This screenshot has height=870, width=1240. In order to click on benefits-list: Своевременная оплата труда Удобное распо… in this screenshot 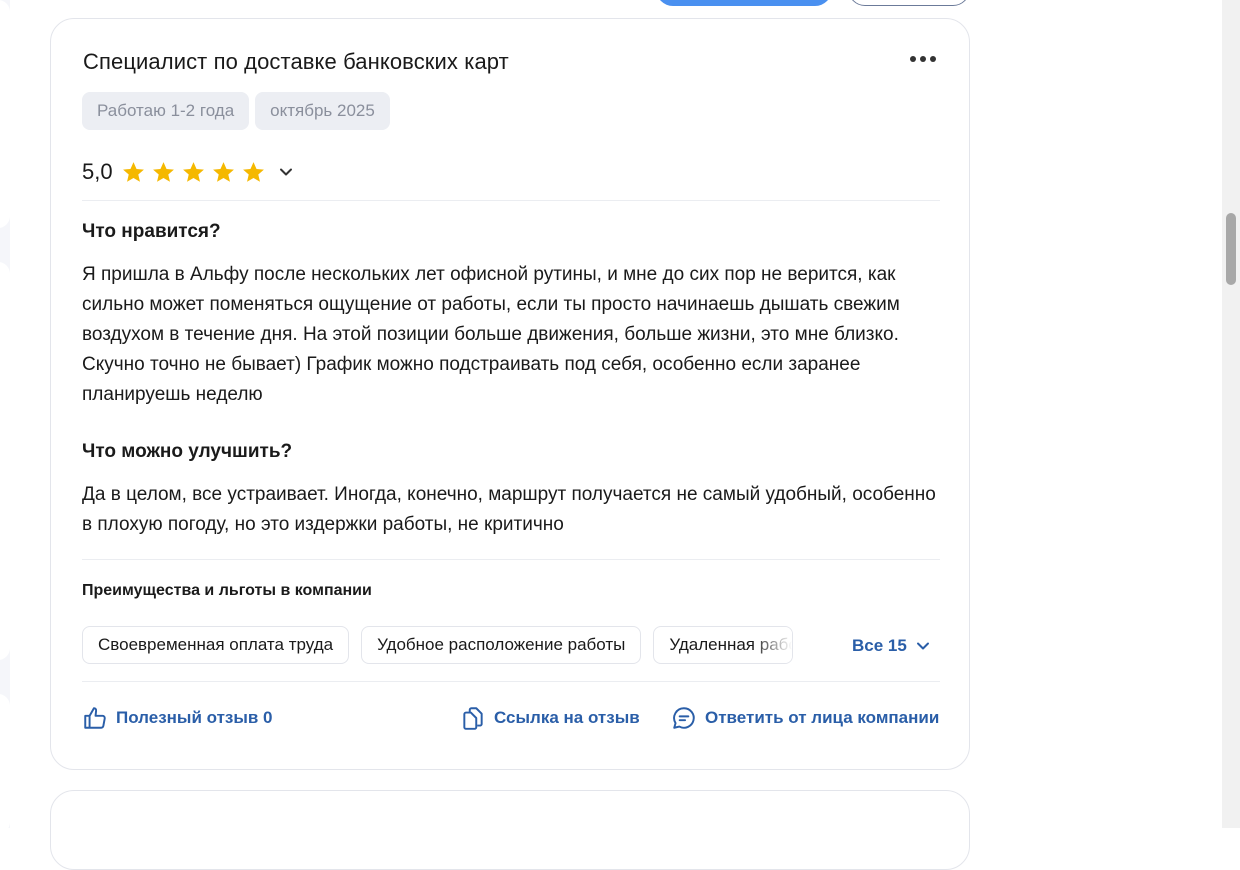, I will do `click(438, 645)`.